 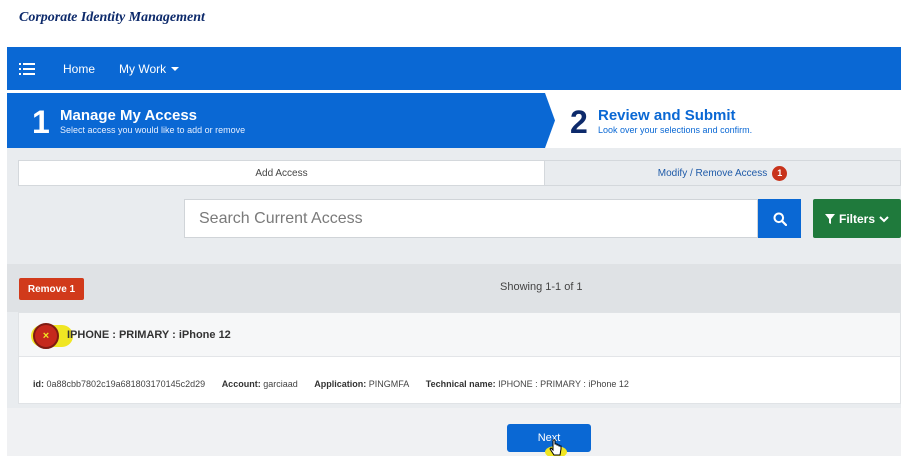 I want to click on id-value: 0a88cbb7802c19a681803170145c2d29, so click(x=126, y=384).